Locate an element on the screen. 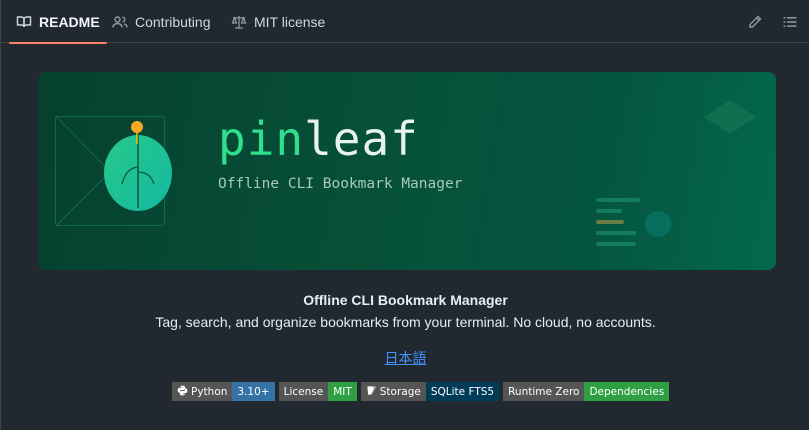 The image size is (809, 430). badge-storage-value: SQLite FTS5 is located at coordinates (462, 391).